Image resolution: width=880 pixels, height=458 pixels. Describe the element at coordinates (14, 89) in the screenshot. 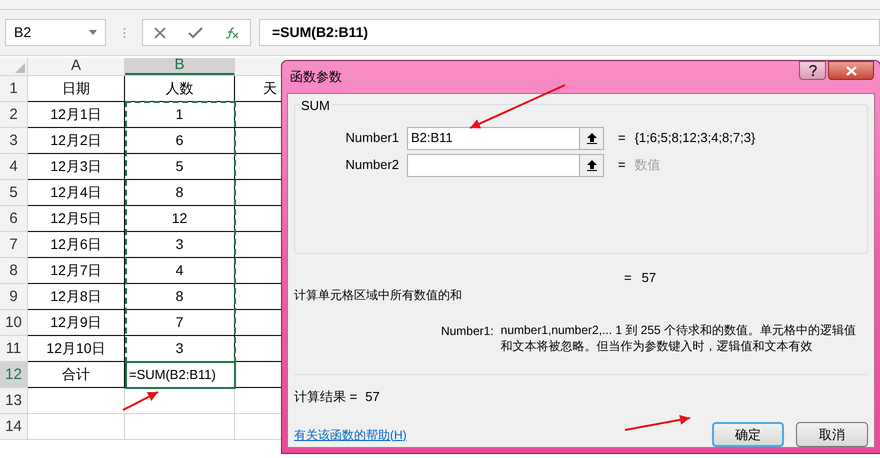

I see `row-header: 1` at that location.